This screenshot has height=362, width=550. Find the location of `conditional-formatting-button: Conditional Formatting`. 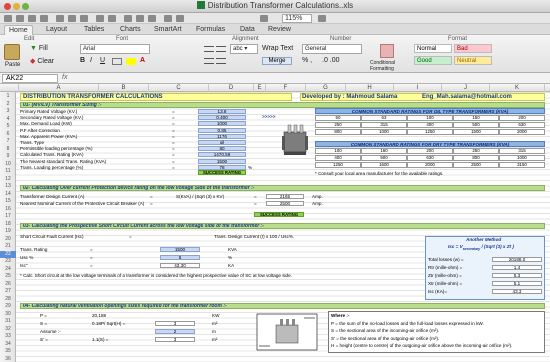

conditional-formatting-button: Conditional Formatting is located at coordinates (388, 66).